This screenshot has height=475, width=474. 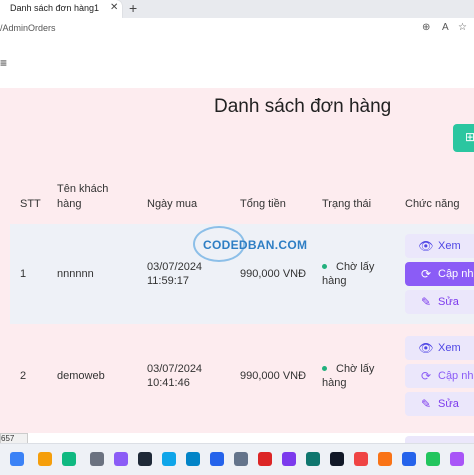 What do you see at coordinates (303, 106) in the screenshot?
I see `page-title: Danh sách đơn hàng` at bounding box center [303, 106].